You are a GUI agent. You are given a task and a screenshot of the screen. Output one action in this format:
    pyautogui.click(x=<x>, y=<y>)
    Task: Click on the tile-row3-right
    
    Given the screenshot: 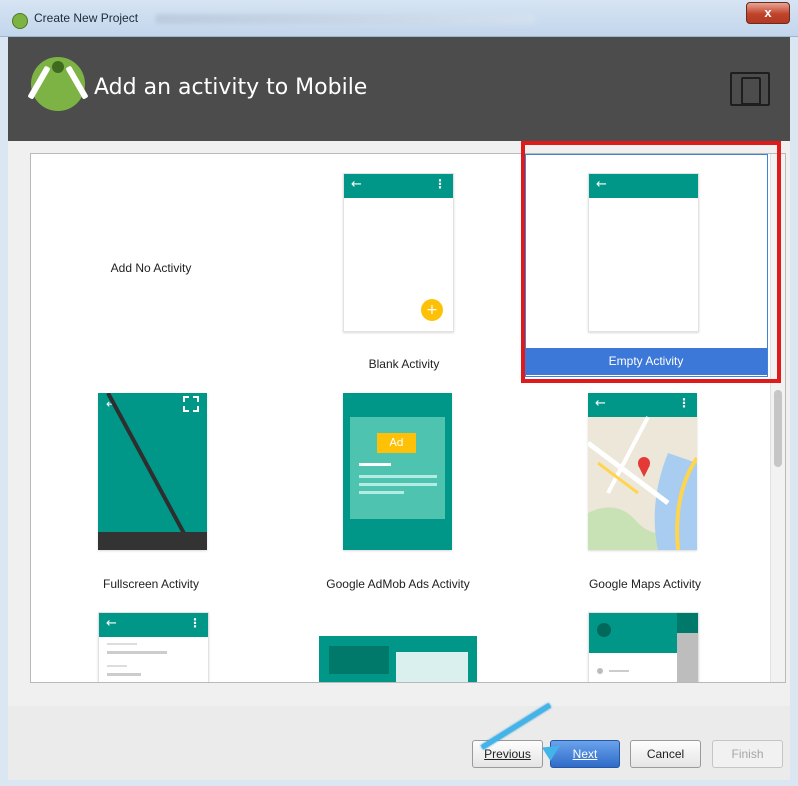 What is the action you would take?
    pyautogui.click(x=645, y=643)
    